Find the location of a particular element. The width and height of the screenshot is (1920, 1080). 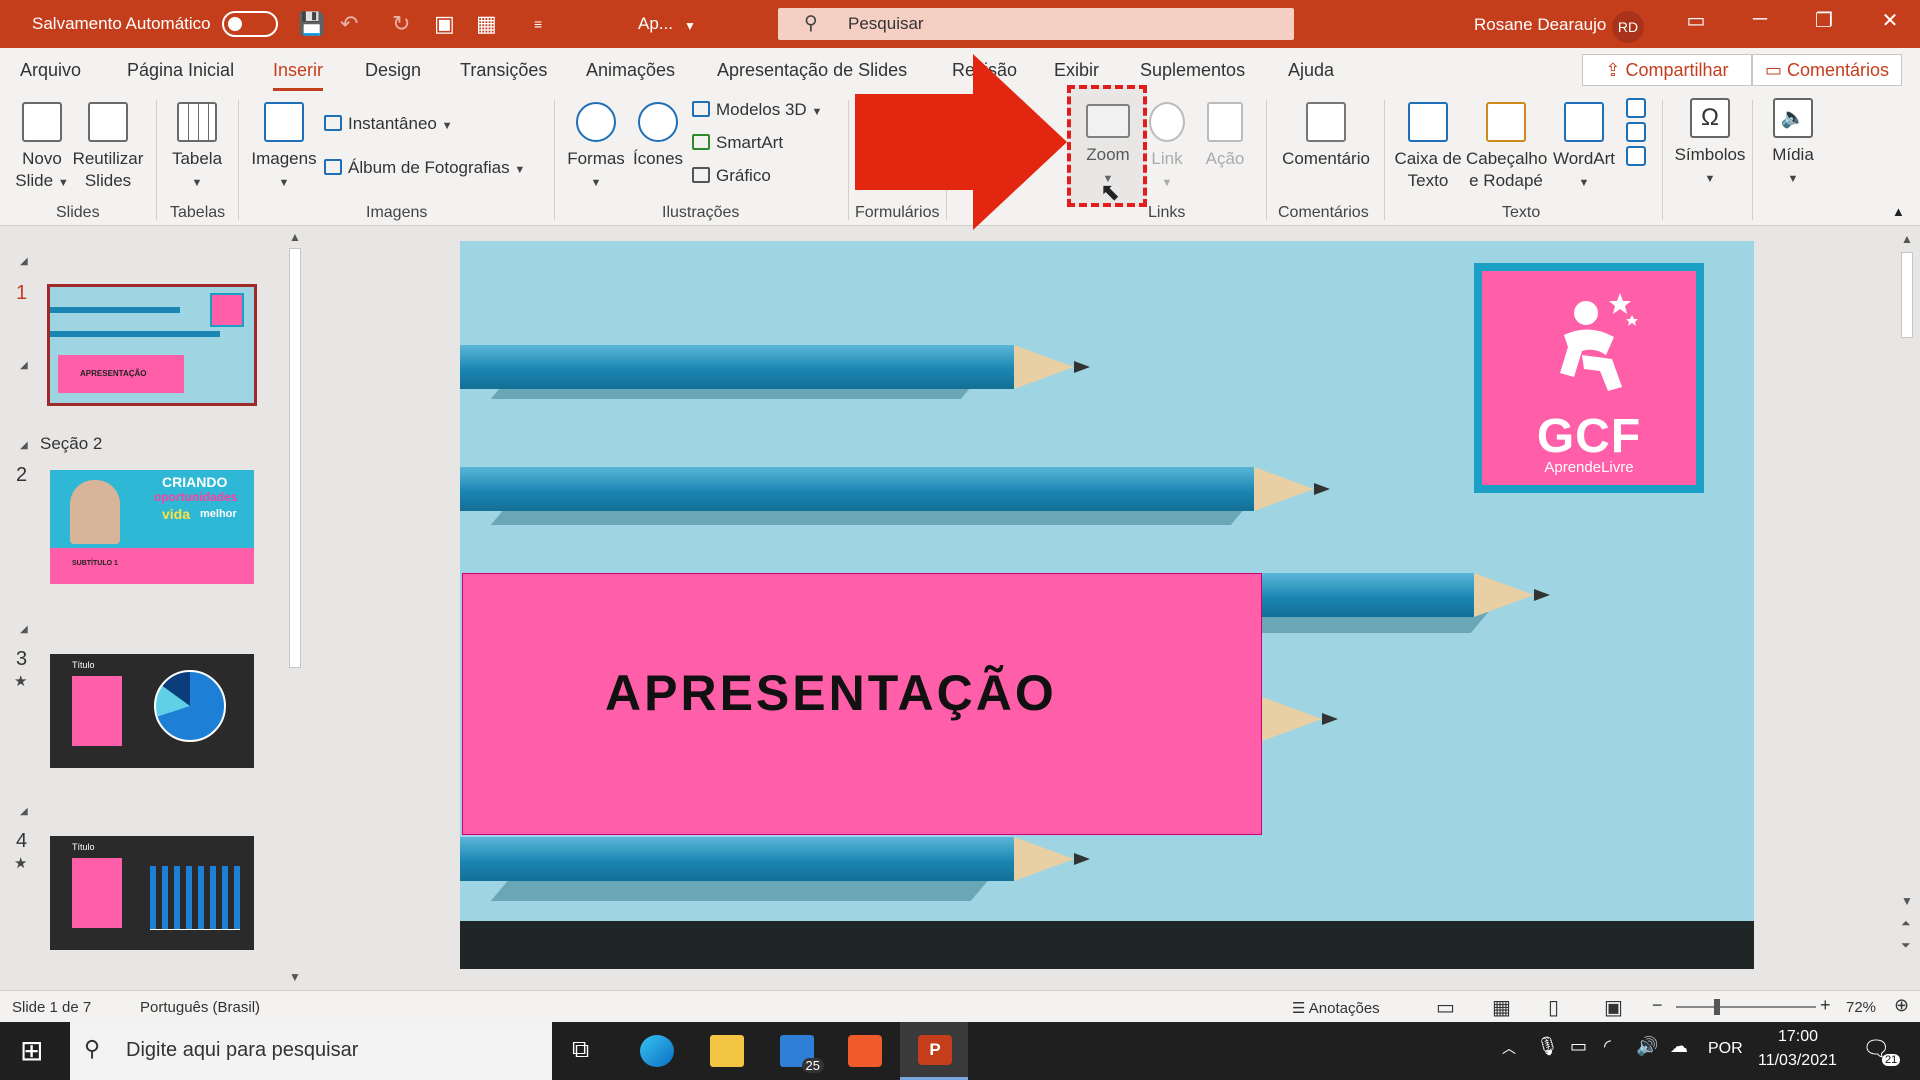

tab-animacoes: Animações is located at coordinates (630, 70).